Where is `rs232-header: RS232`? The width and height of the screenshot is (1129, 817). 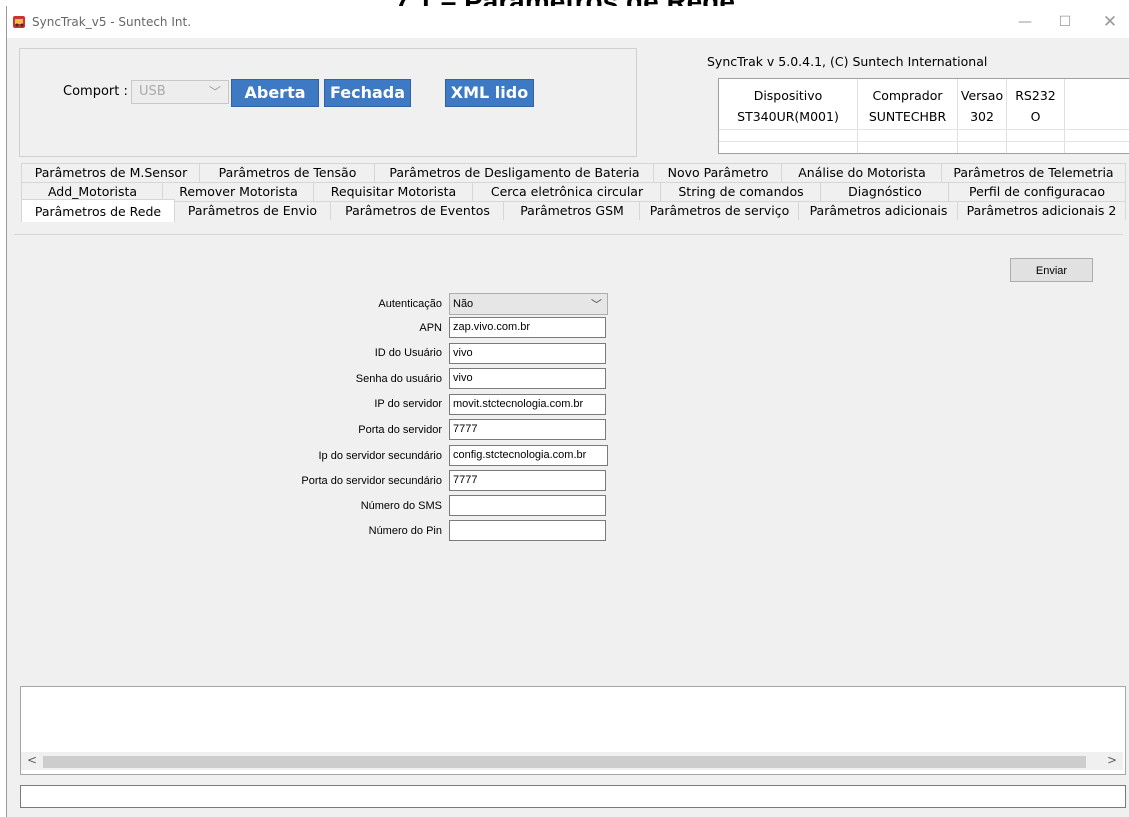
rs232-header: RS232 is located at coordinates (1035, 95).